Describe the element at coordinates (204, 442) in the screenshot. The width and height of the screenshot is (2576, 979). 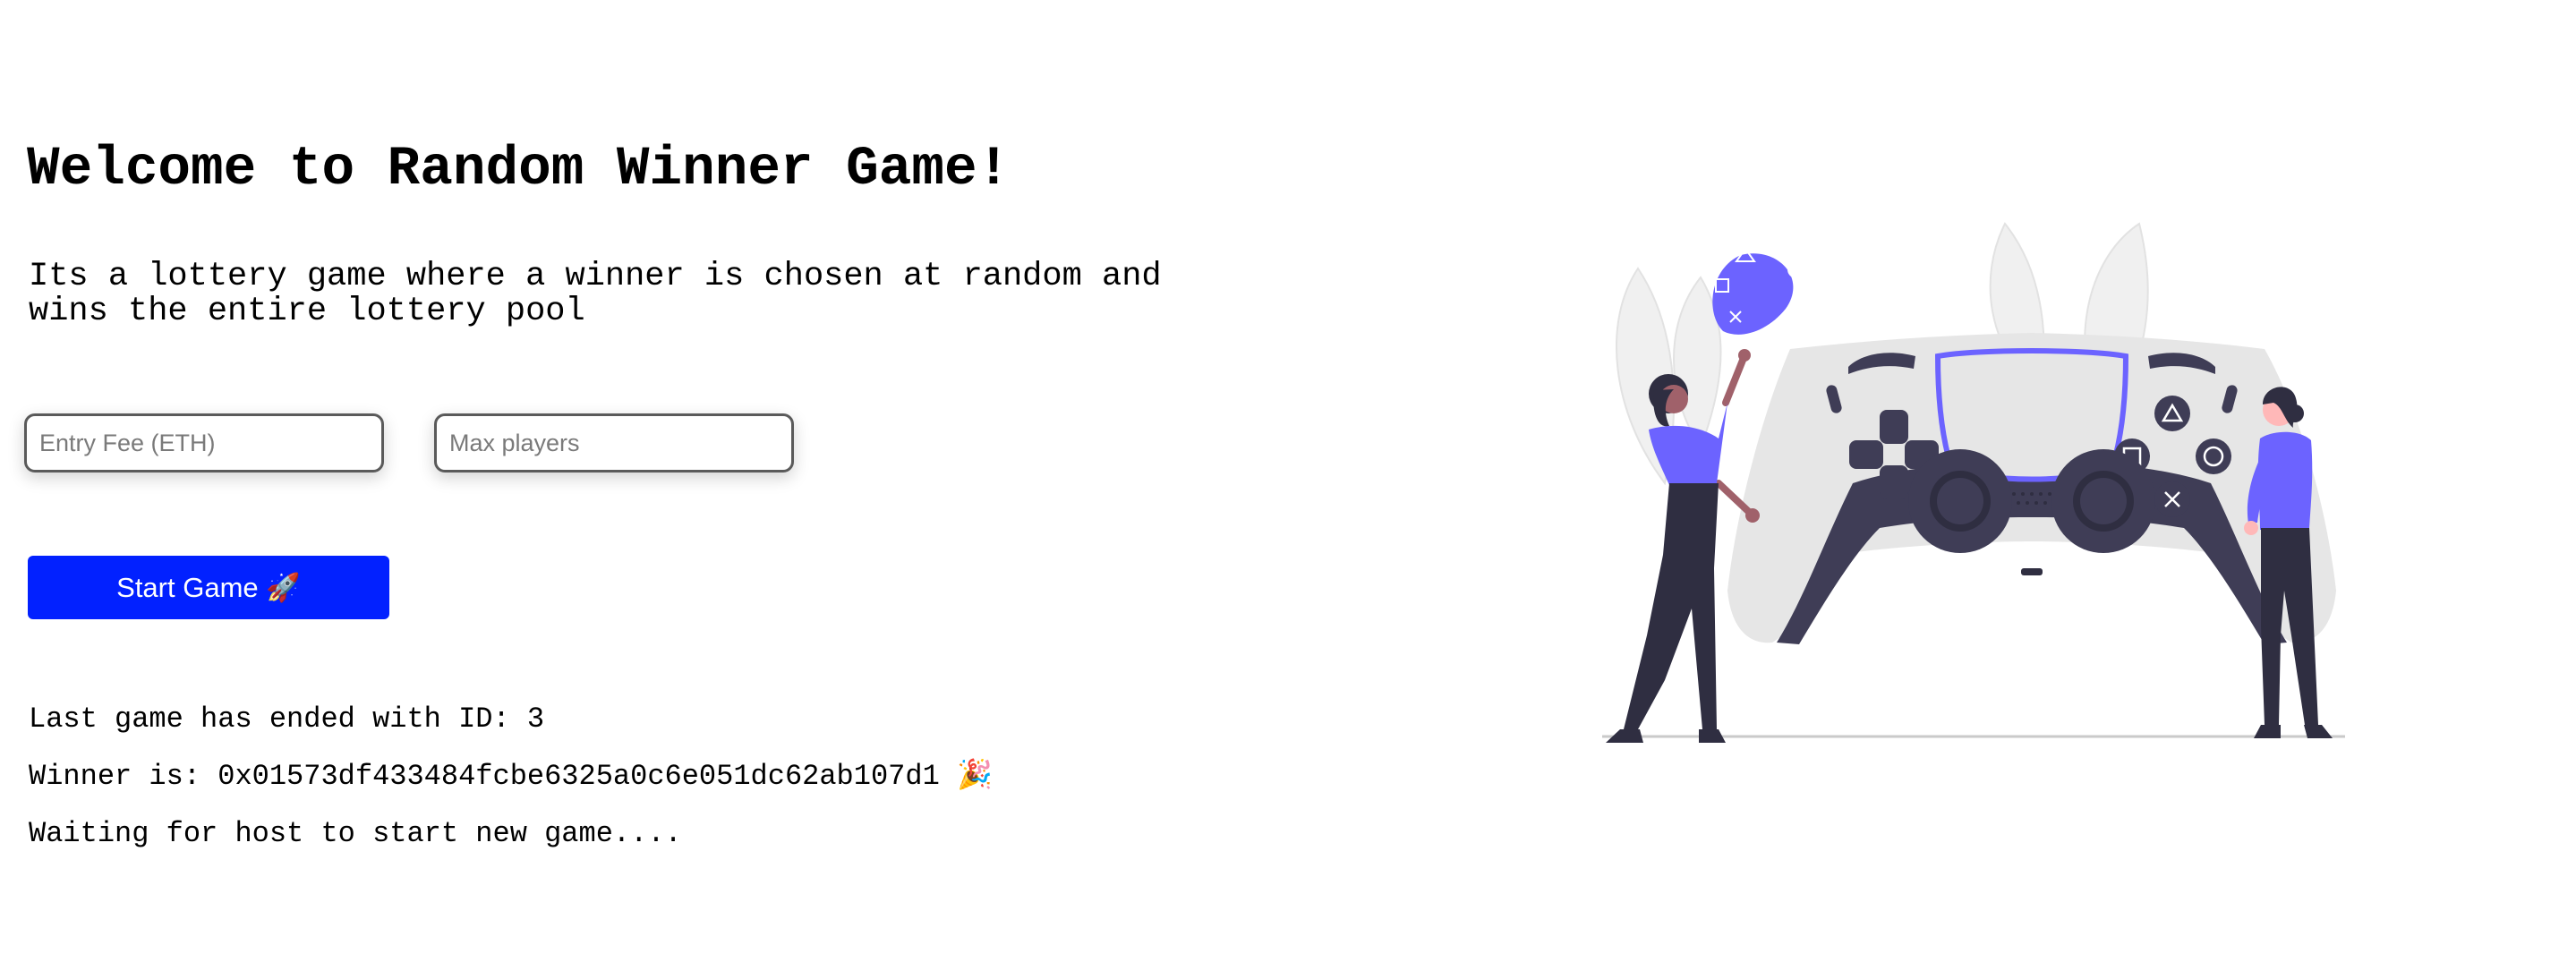
I see `entry-fee-input` at that location.